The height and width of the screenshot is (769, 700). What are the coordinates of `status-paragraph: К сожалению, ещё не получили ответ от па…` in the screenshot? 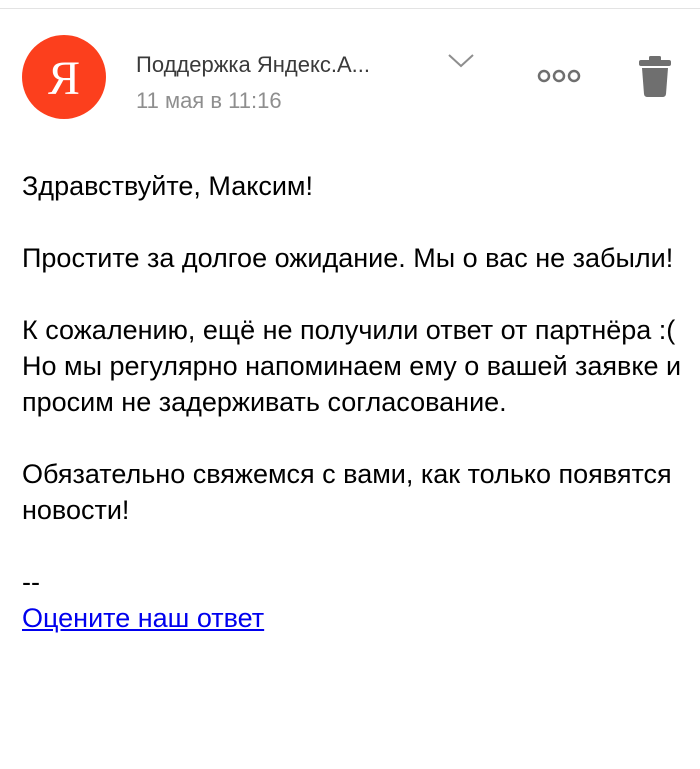 It's located at (352, 366).